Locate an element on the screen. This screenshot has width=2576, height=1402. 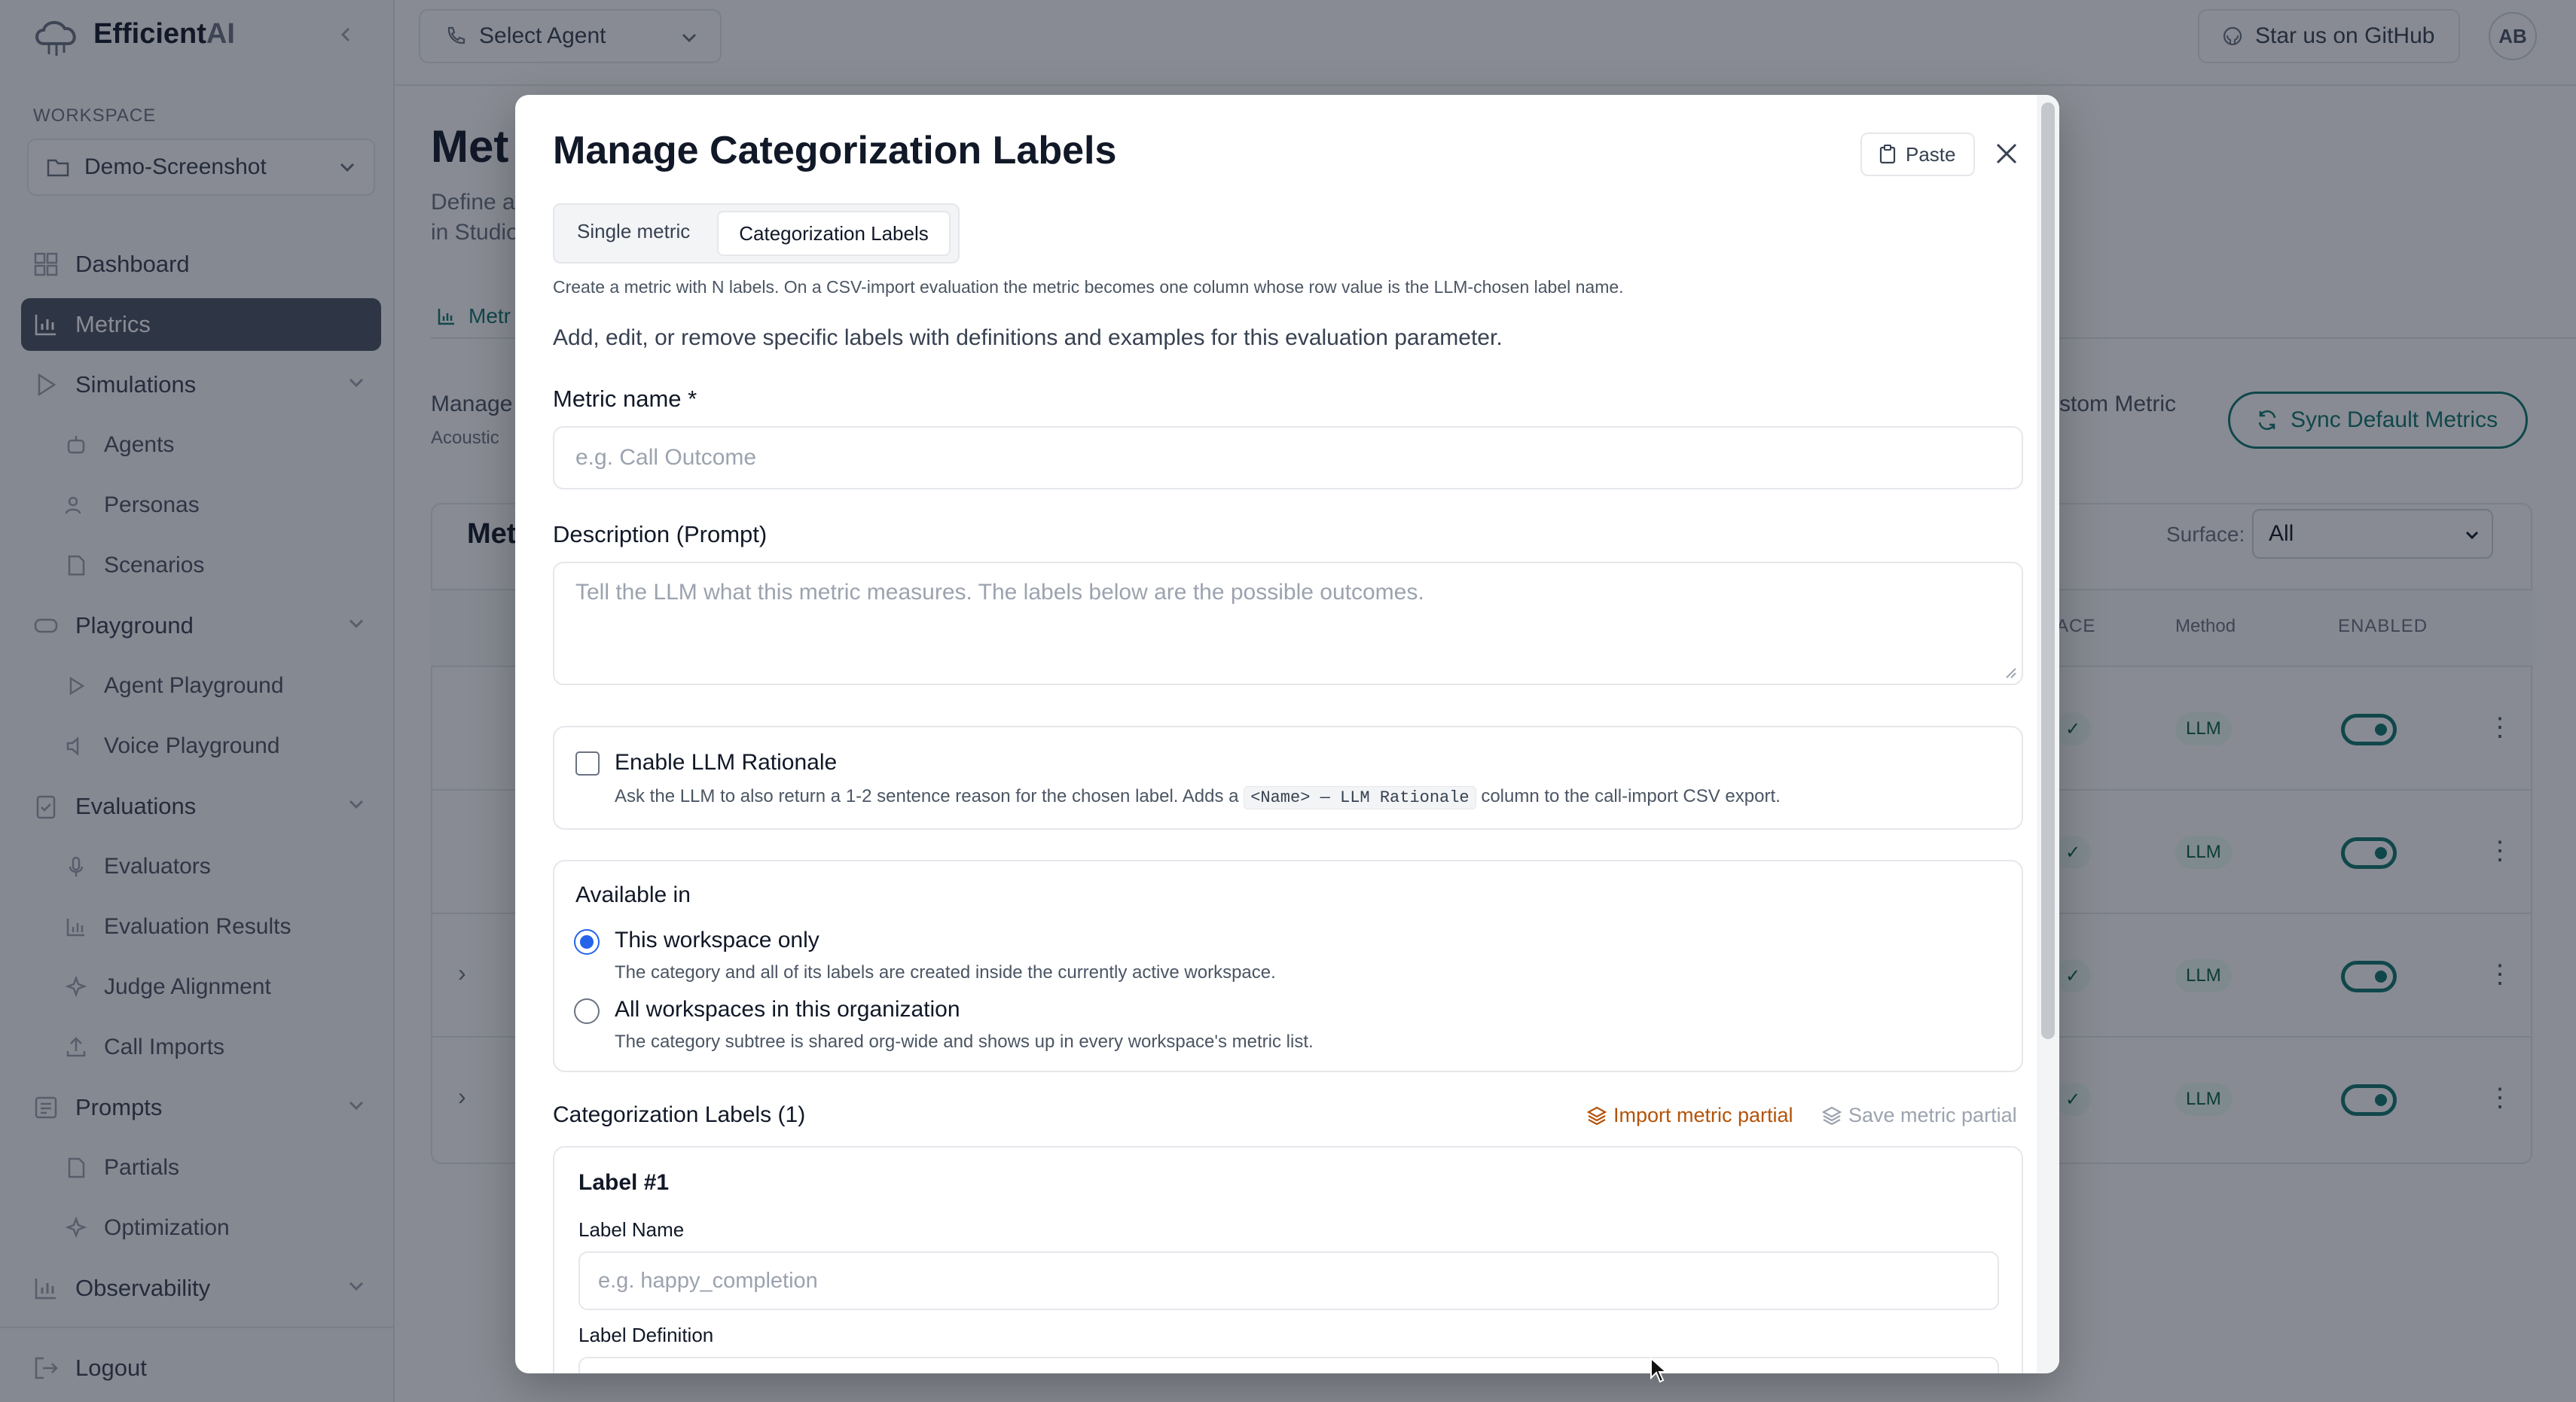
save-metric-partial-button: Save metric partial is located at coordinates (1919, 1115).